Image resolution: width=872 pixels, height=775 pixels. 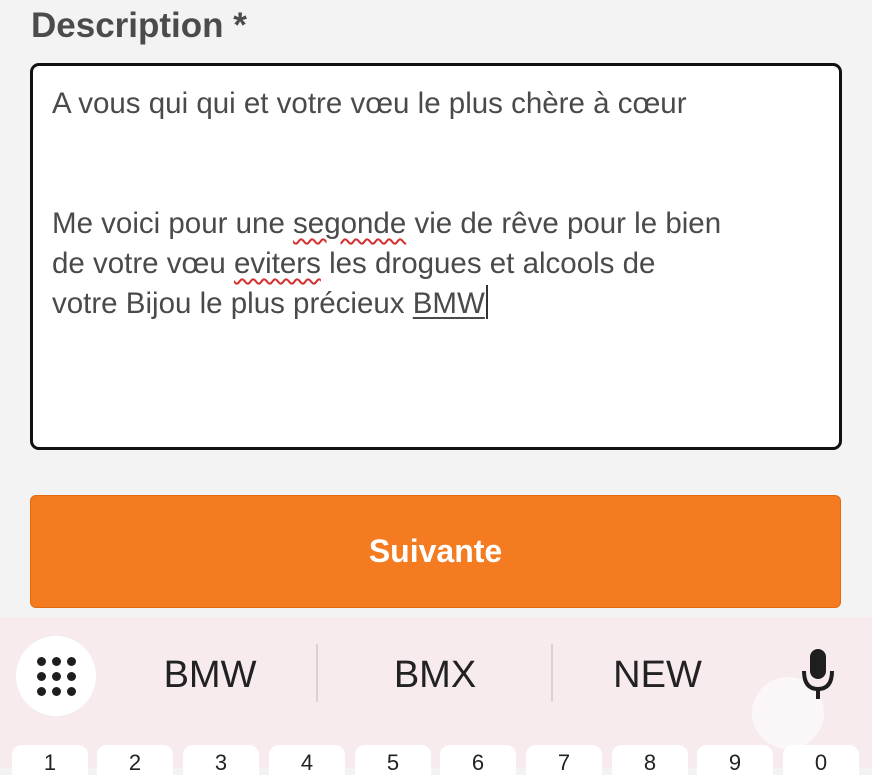 I want to click on description-label: Description *, so click(x=139, y=25).